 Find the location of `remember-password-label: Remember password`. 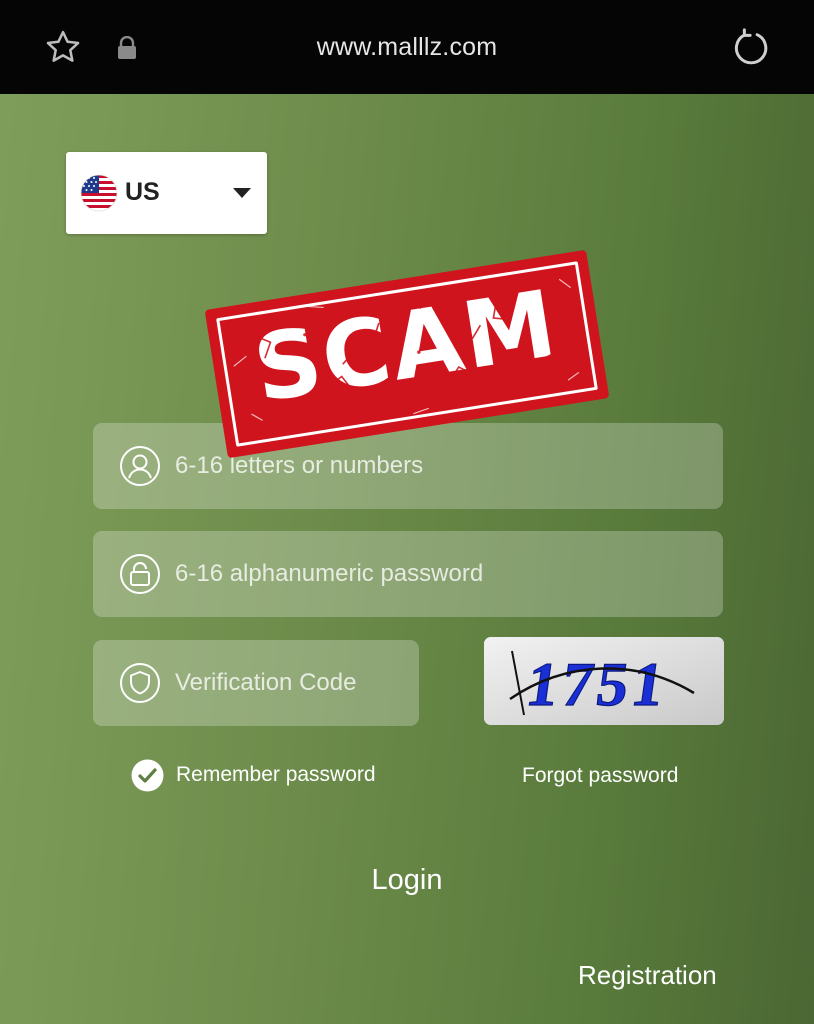

remember-password-label: Remember password is located at coordinates (276, 774).